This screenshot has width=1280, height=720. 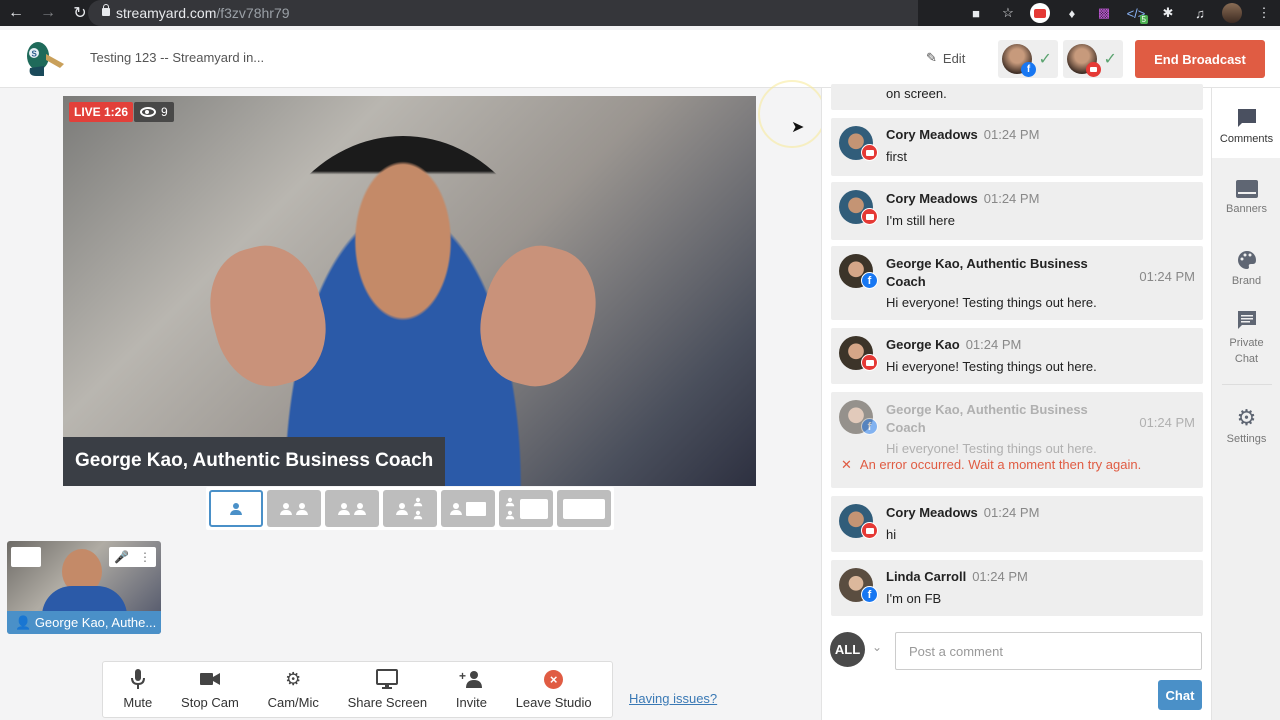 What do you see at coordinates (145, 557) in the screenshot?
I see `more-options-icon: ⋮` at bounding box center [145, 557].